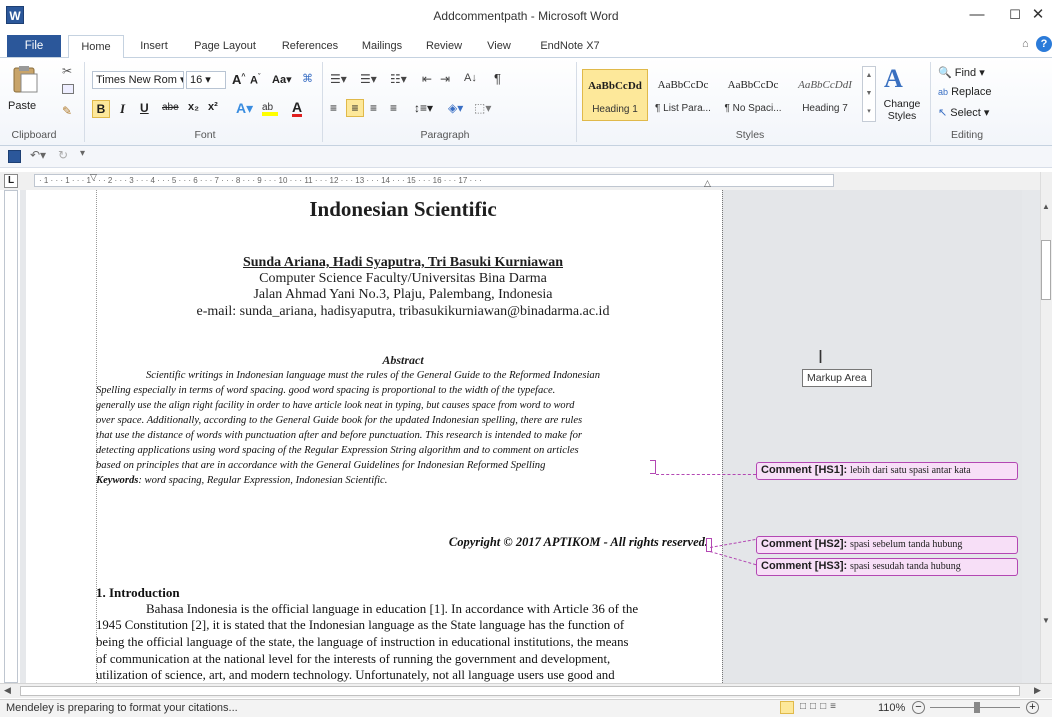  What do you see at coordinates (255, 80) in the screenshot?
I see `shrink-font-icon: Aˇ` at bounding box center [255, 80].